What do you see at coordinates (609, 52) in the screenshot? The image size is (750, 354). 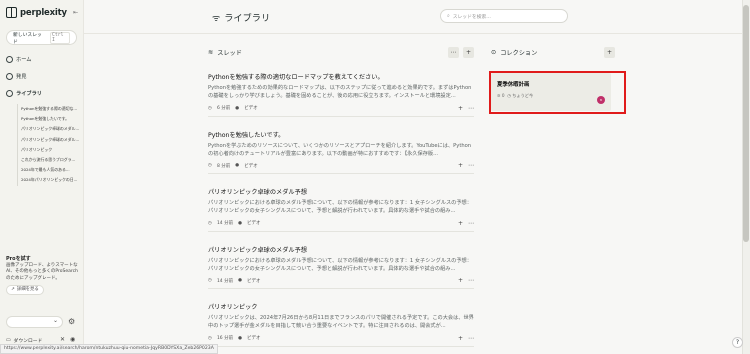 I see `new-collection-button: +` at bounding box center [609, 52].